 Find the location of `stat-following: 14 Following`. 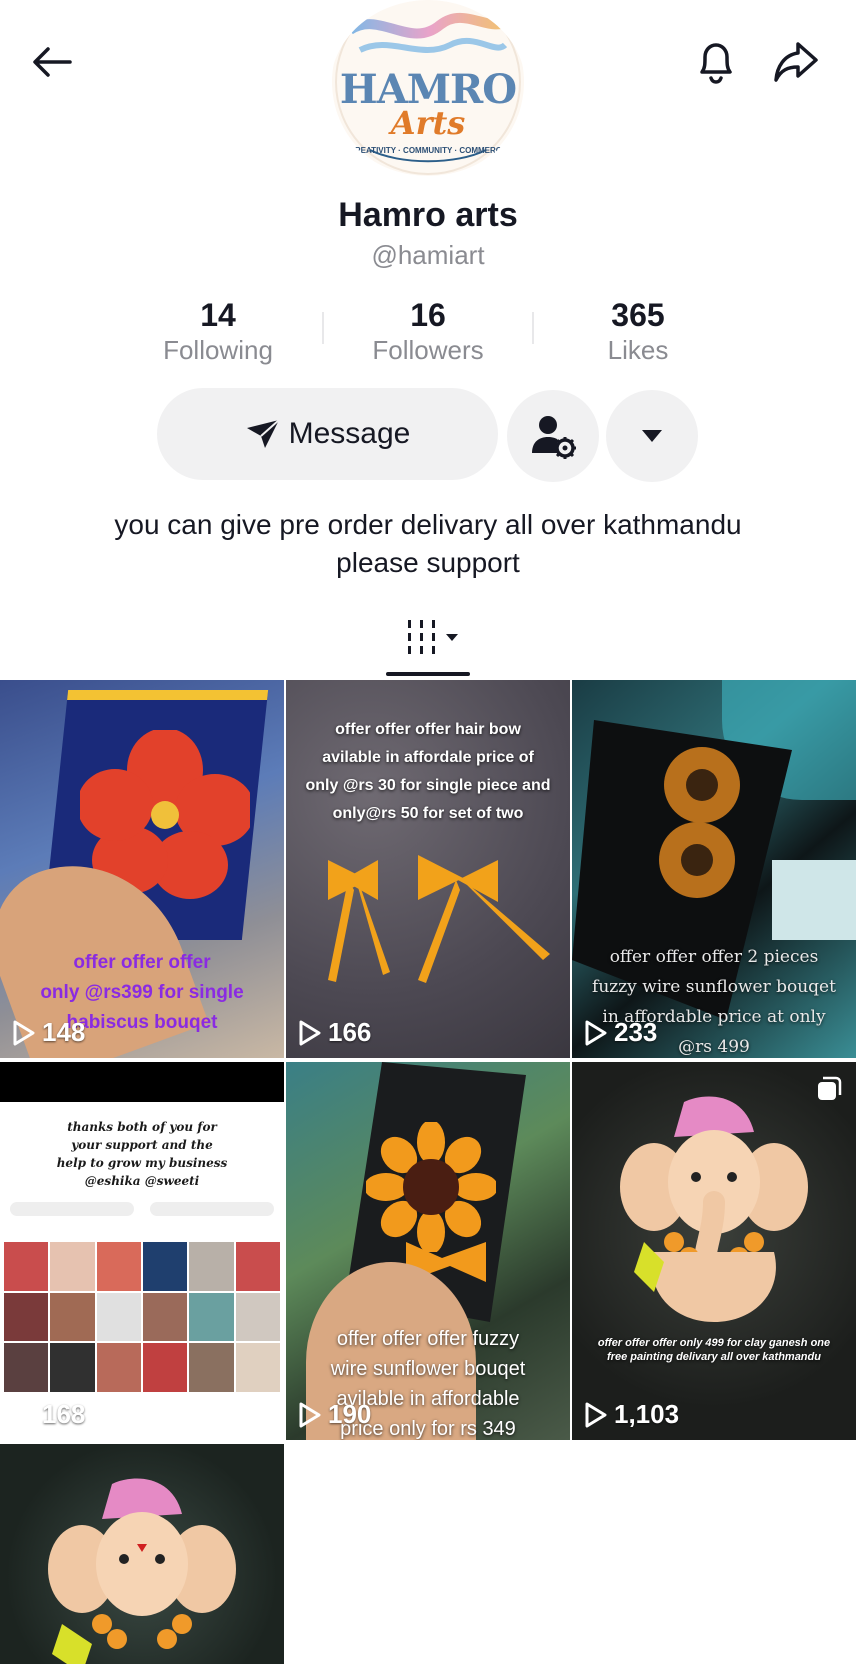

stat-following: 14 Following is located at coordinates (218, 331).